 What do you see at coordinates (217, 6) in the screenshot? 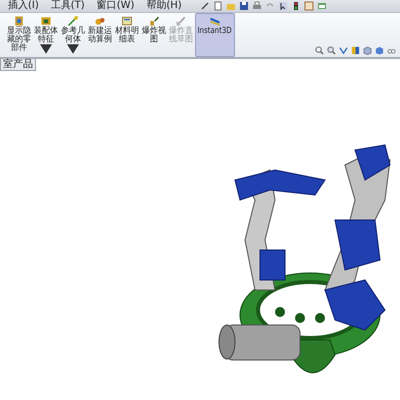
I see `new-document-icon` at bounding box center [217, 6].